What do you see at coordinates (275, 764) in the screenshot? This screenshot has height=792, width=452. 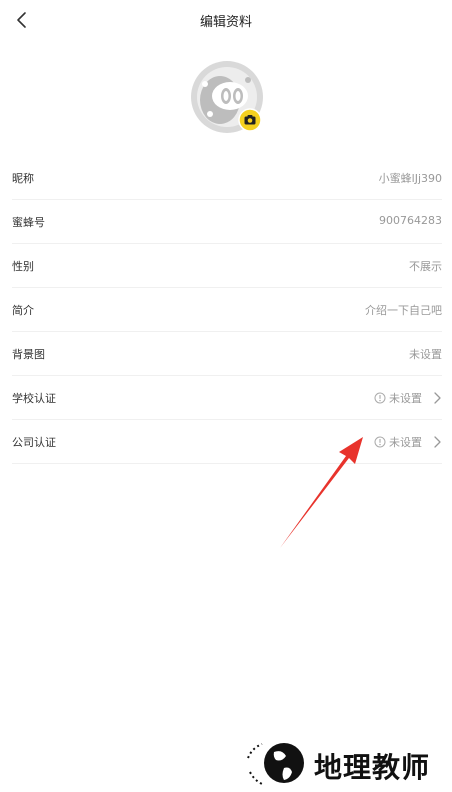 I see `globe-logo-icon` at bounding box center [275, 764].